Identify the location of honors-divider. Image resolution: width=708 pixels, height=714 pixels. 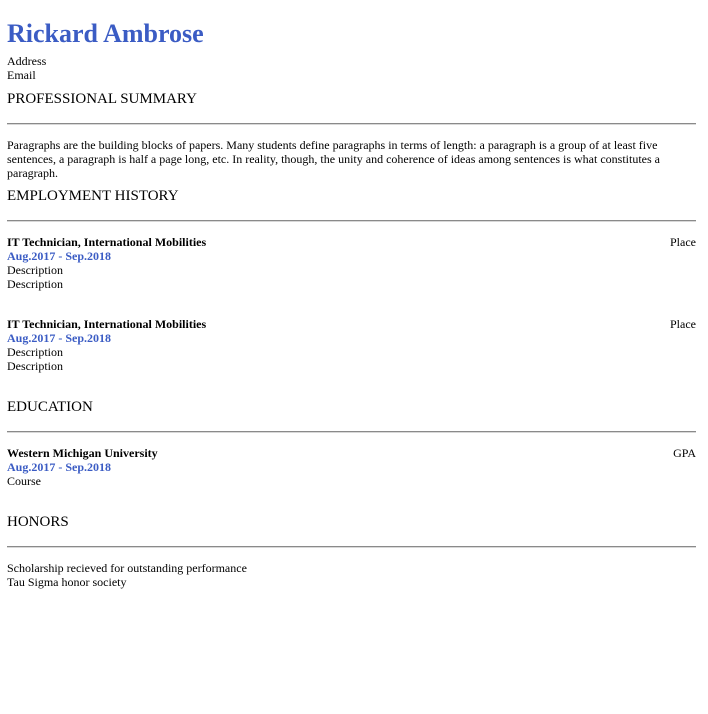
(351, 547).